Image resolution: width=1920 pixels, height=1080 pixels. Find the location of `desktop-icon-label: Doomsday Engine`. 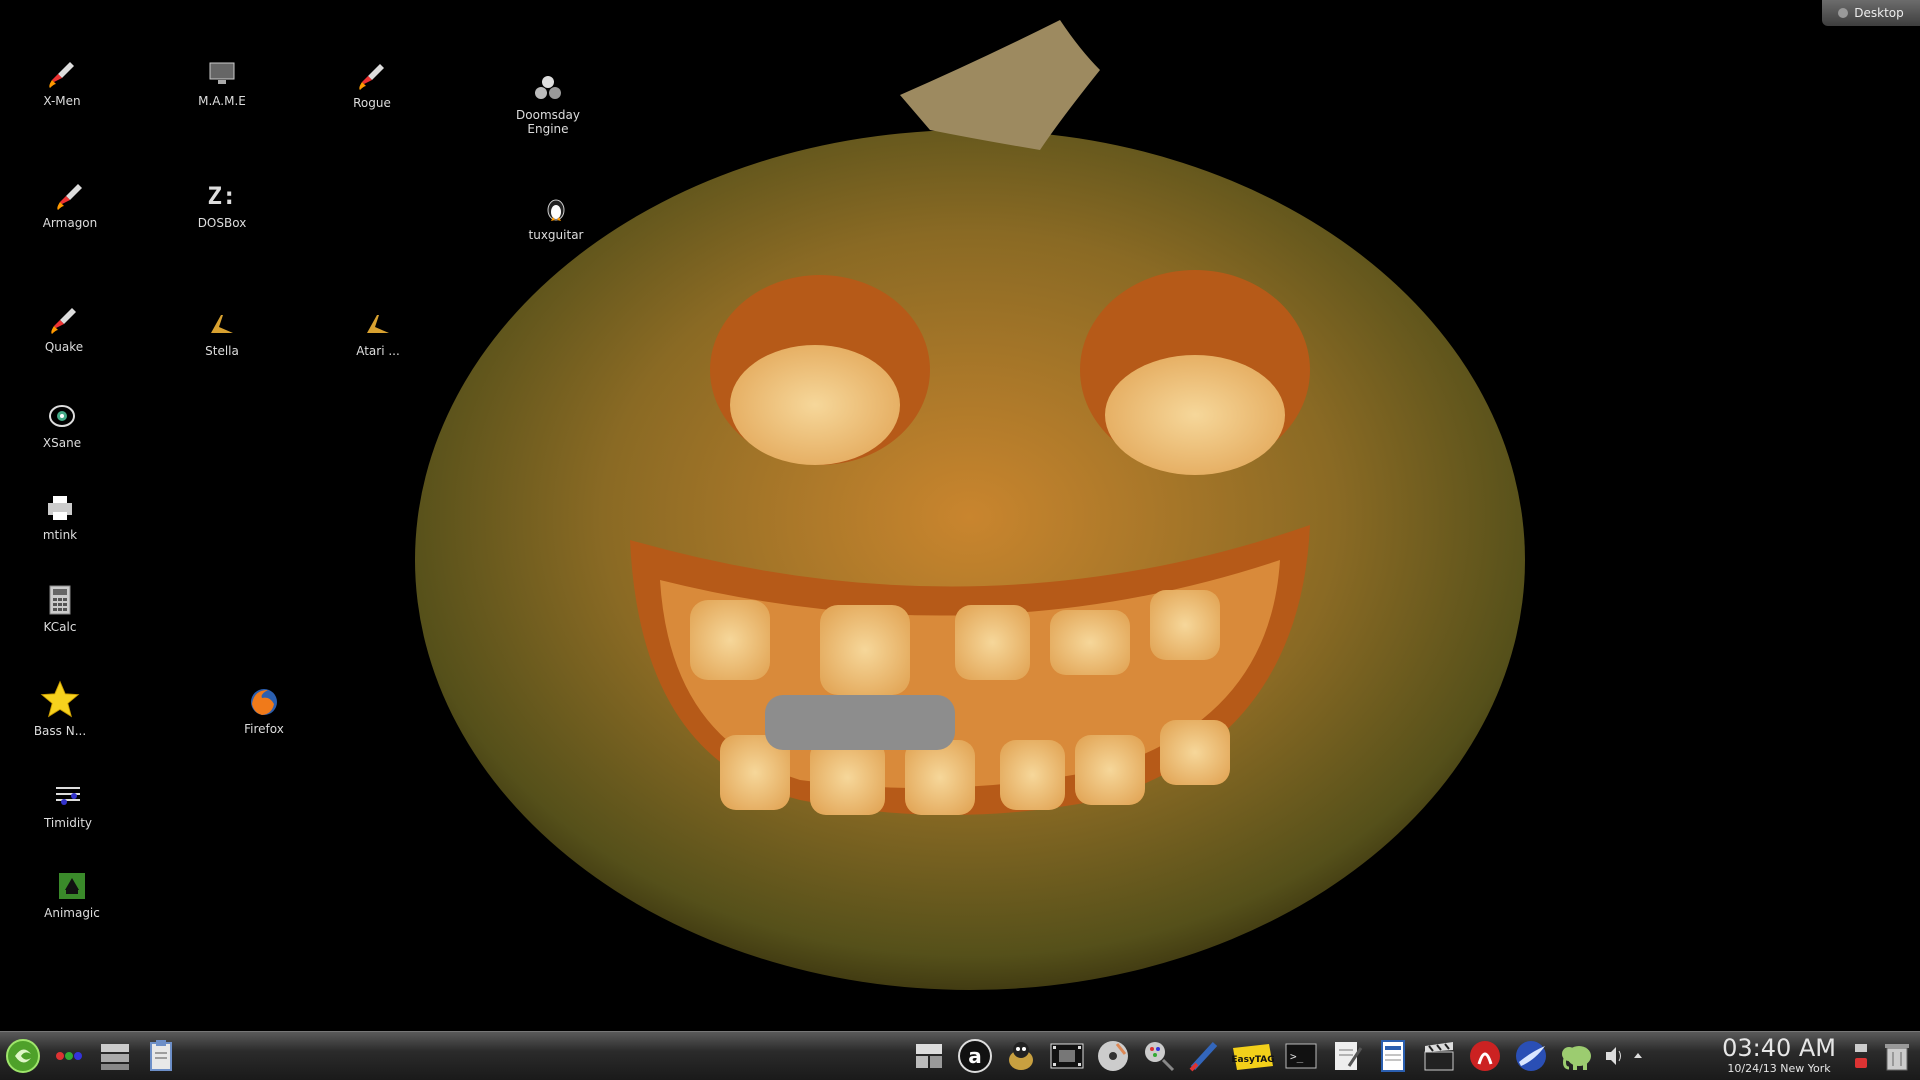

desktop-icon-label: Doomsday Engine is located at coordinates (548, 122).